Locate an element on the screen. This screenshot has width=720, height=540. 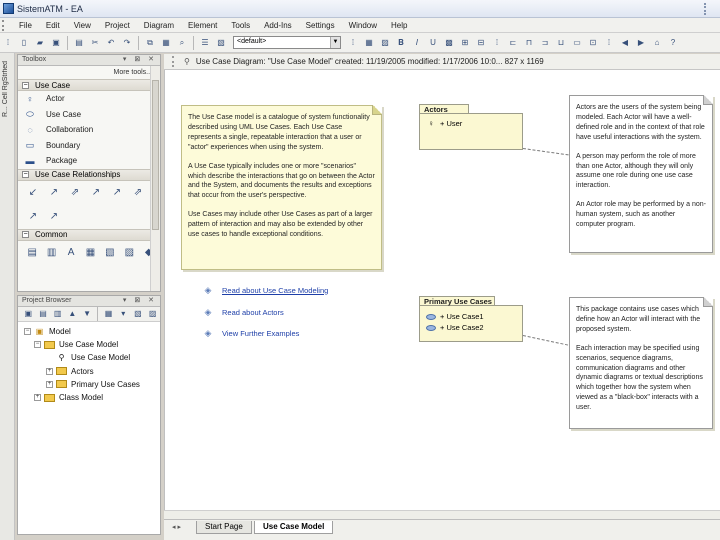
size-icon: ▭ is located at coordinates (577, 43).